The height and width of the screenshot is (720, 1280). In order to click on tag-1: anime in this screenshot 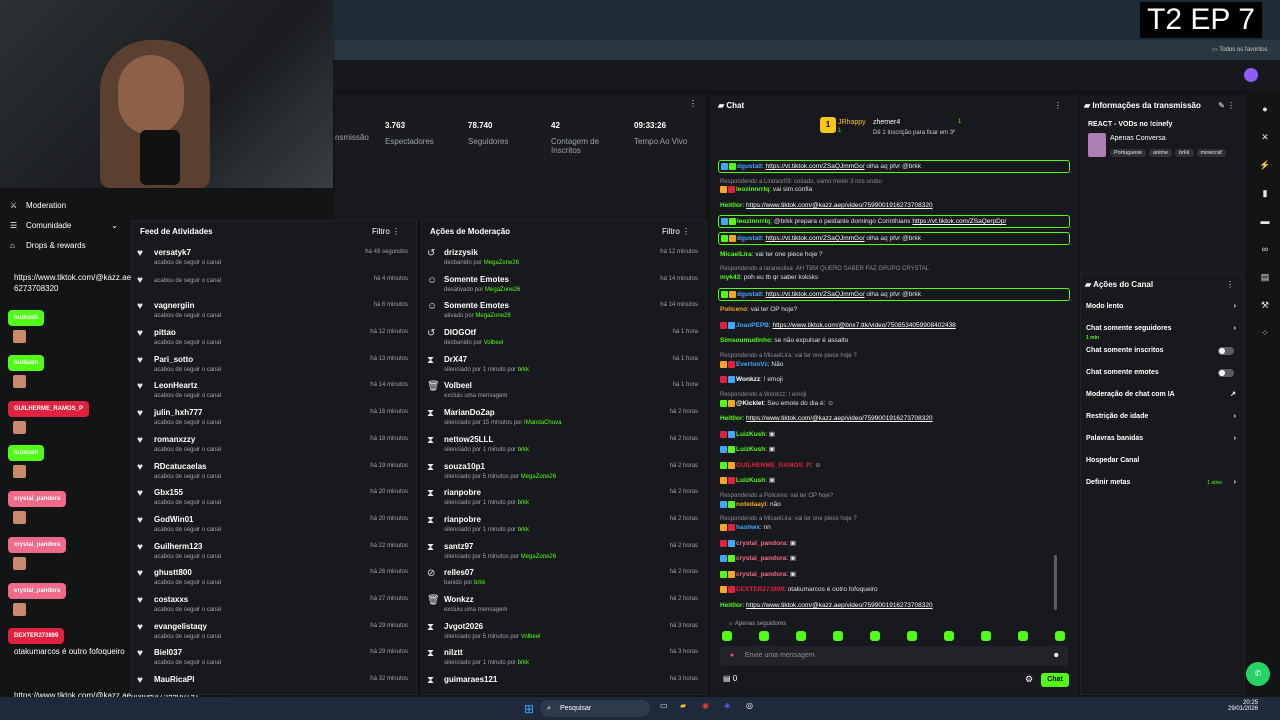, I will do `click(1161, 153)`.